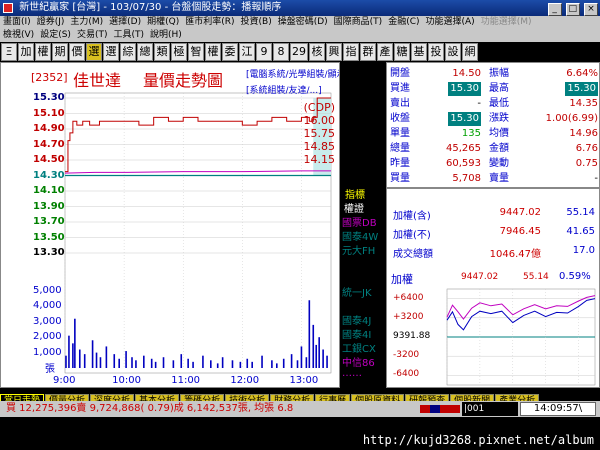  What do you see at coordinates (128, 35) in the screenshot?
I see `menu-item: 工具(T)` at bounding box center [128, 35].